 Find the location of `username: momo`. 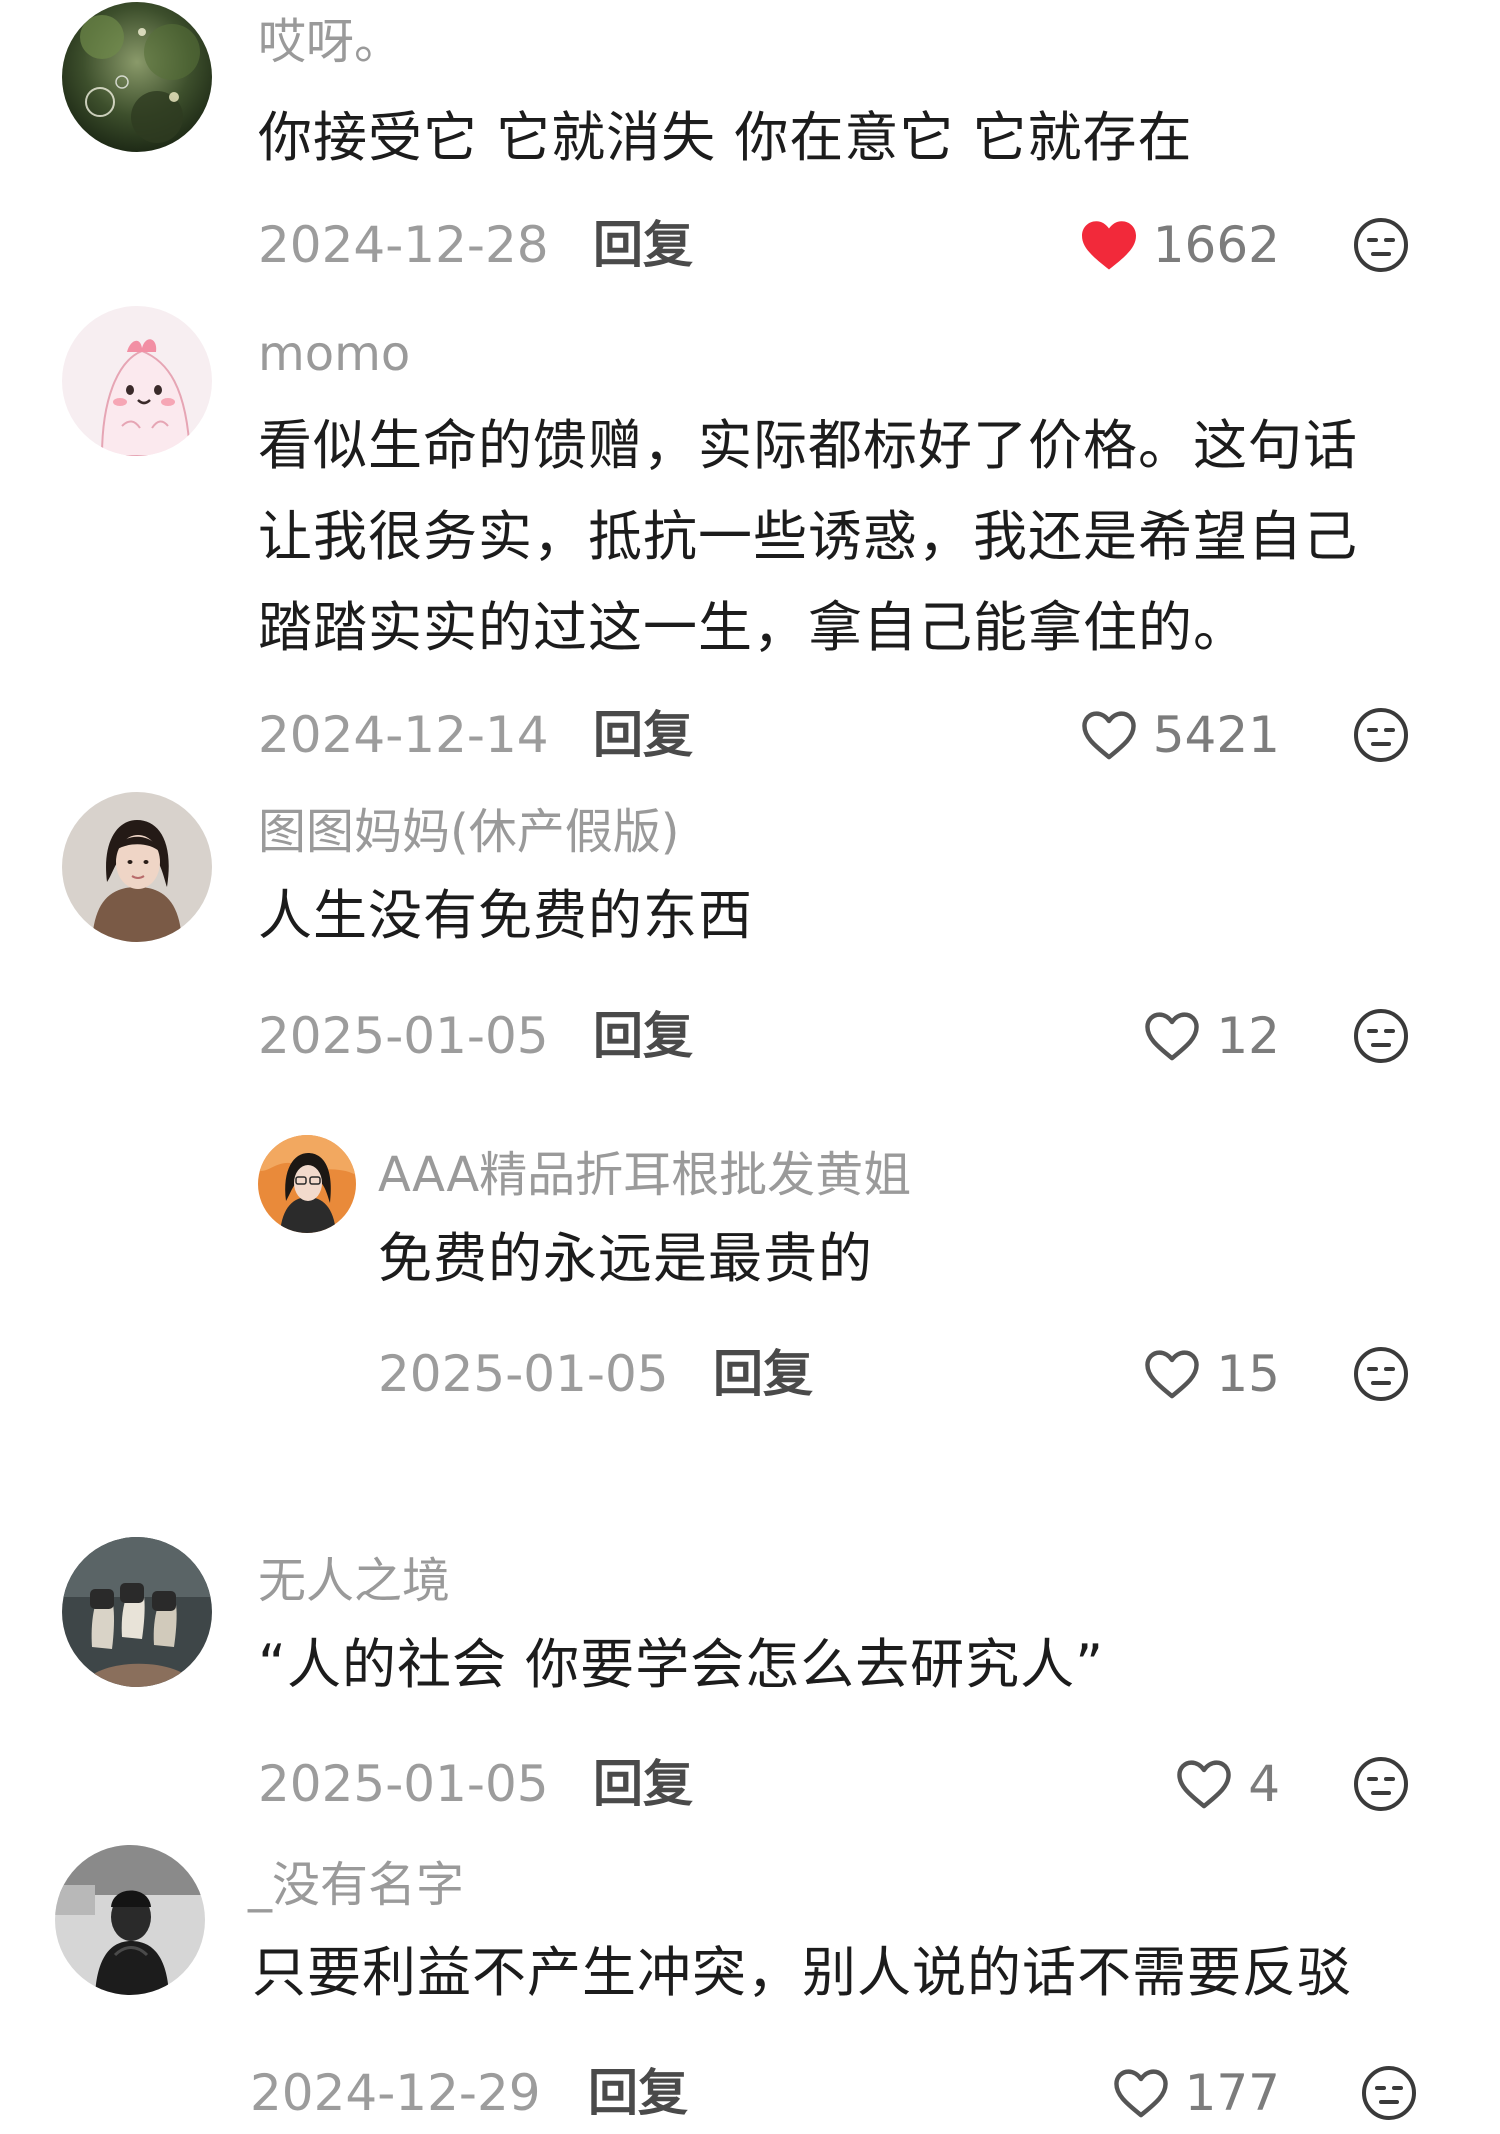

username: momo is located at coordinates (334, 354).